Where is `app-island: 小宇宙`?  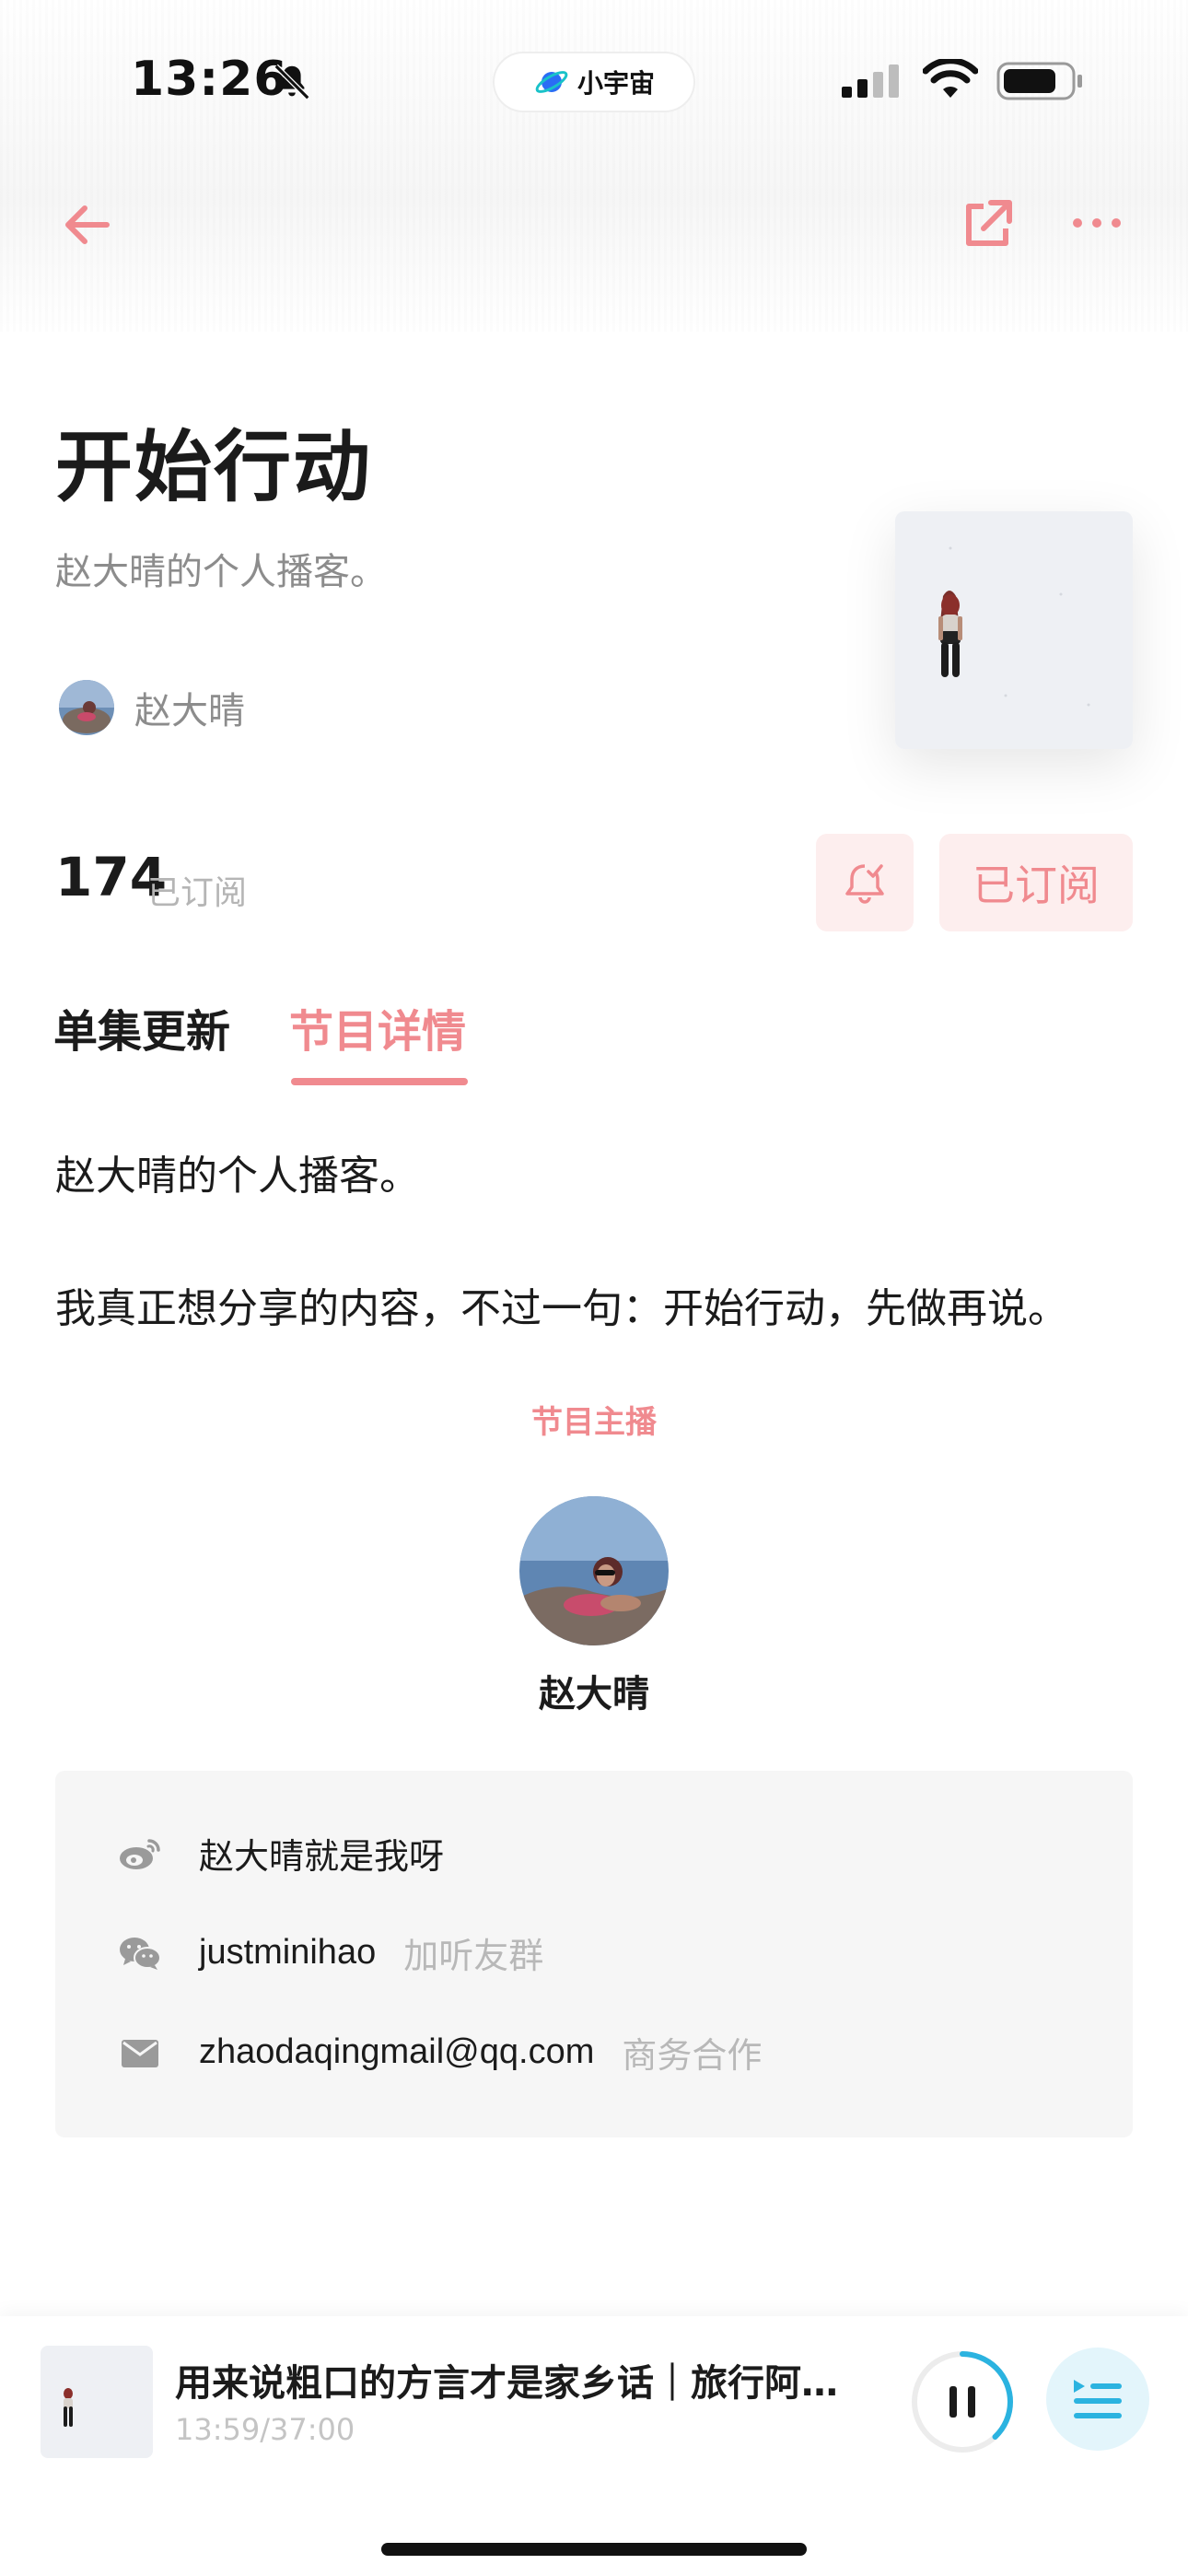 app-island: 小宇宙 is located at coordinates (594, 82).